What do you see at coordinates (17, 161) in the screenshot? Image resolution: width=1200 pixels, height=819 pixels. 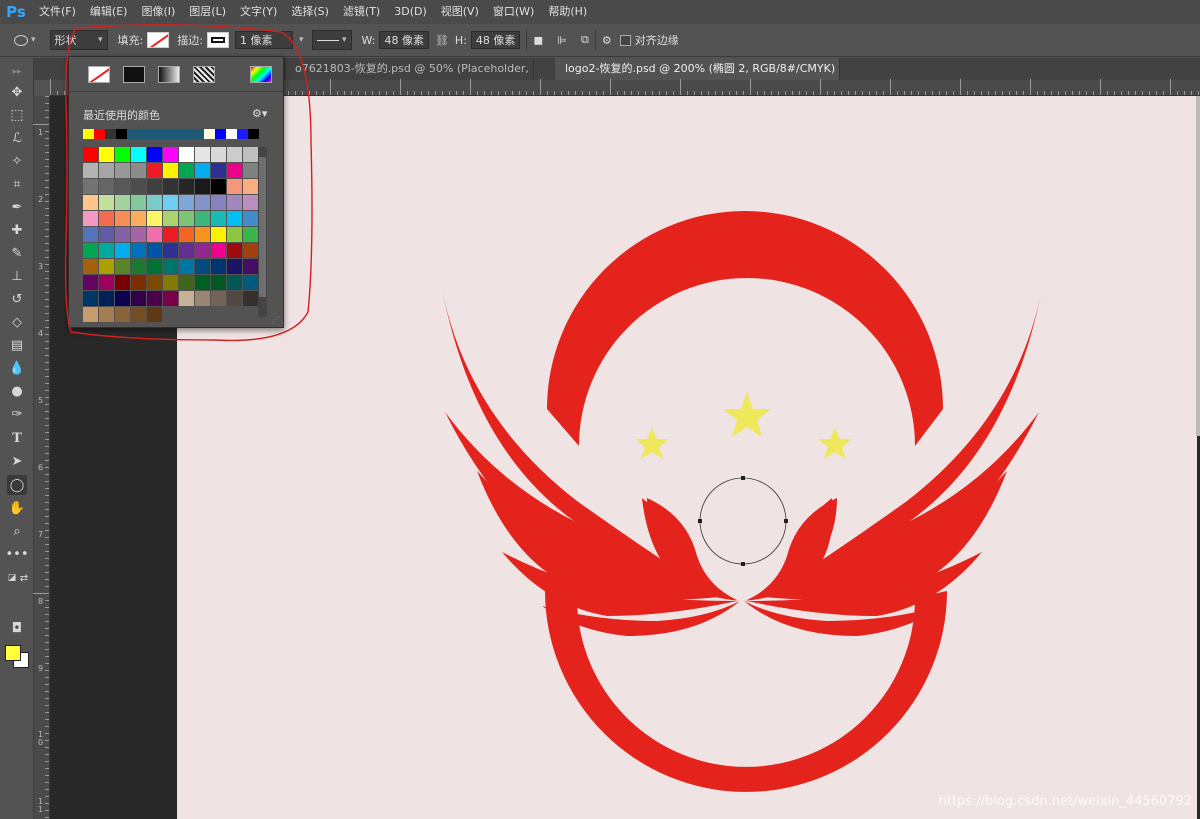 I see `magic-wand-tool-icon: ✧` at bounding box center [17, 161].